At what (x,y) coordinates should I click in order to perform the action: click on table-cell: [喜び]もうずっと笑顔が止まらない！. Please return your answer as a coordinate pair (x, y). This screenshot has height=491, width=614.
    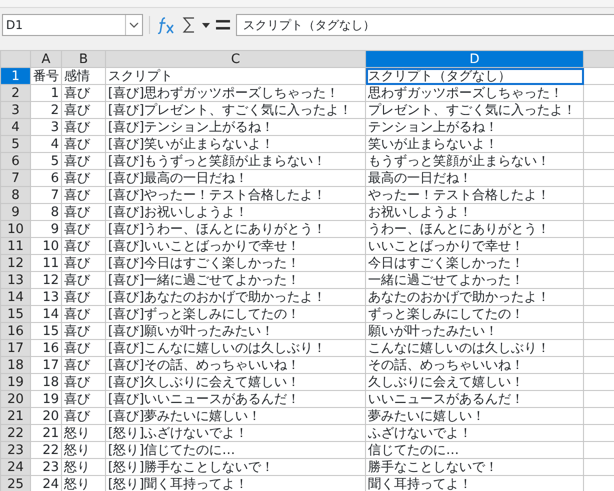
    Looking at the image, I should click on (236, 161).